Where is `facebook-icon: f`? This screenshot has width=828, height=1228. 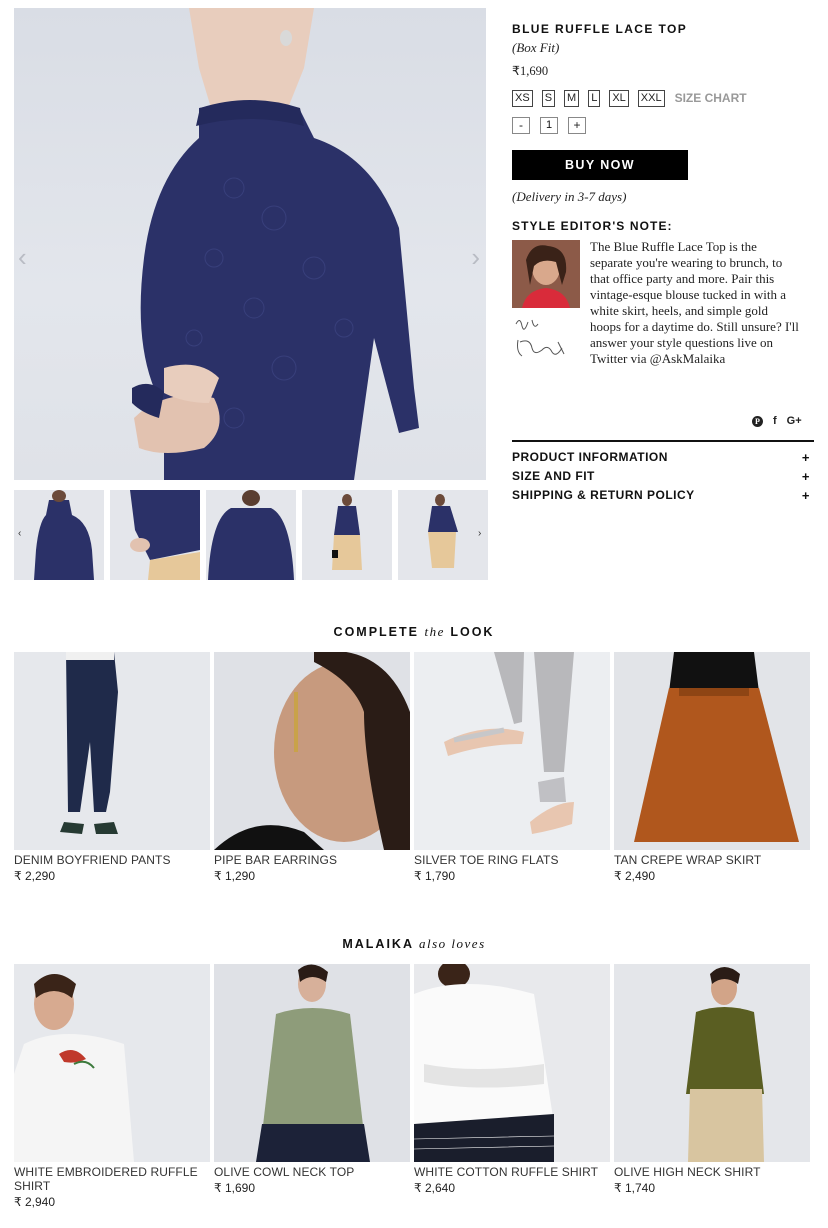
facebook-icon: f is located at coordinates (775, 421).